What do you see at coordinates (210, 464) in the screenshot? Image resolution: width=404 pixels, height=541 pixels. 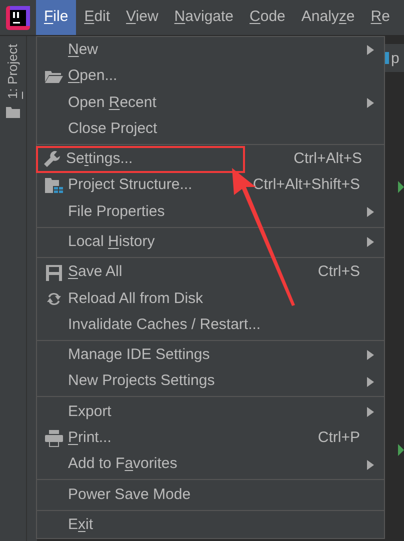 I see `menu-item: Add to Favorites` at bounding box center [210, 464].